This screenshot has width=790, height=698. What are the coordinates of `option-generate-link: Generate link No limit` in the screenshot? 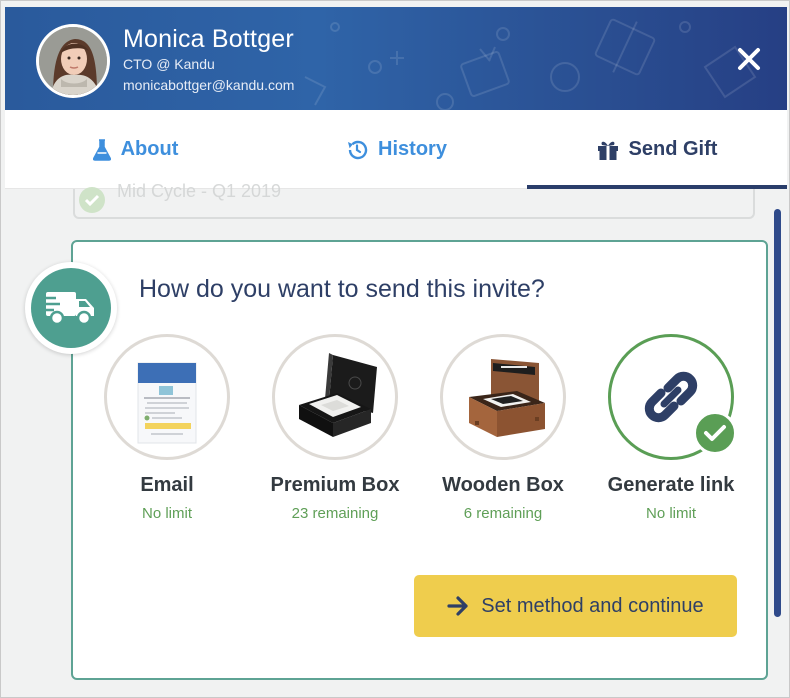 It's located at (671, 428).